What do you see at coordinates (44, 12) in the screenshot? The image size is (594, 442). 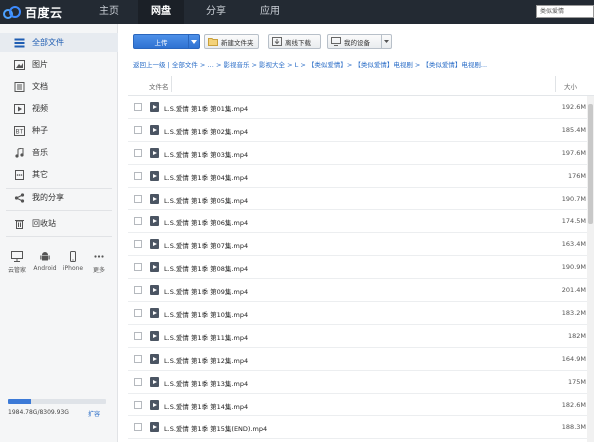 I see `brand-name: 百度云` at bounding box center [44, 12].